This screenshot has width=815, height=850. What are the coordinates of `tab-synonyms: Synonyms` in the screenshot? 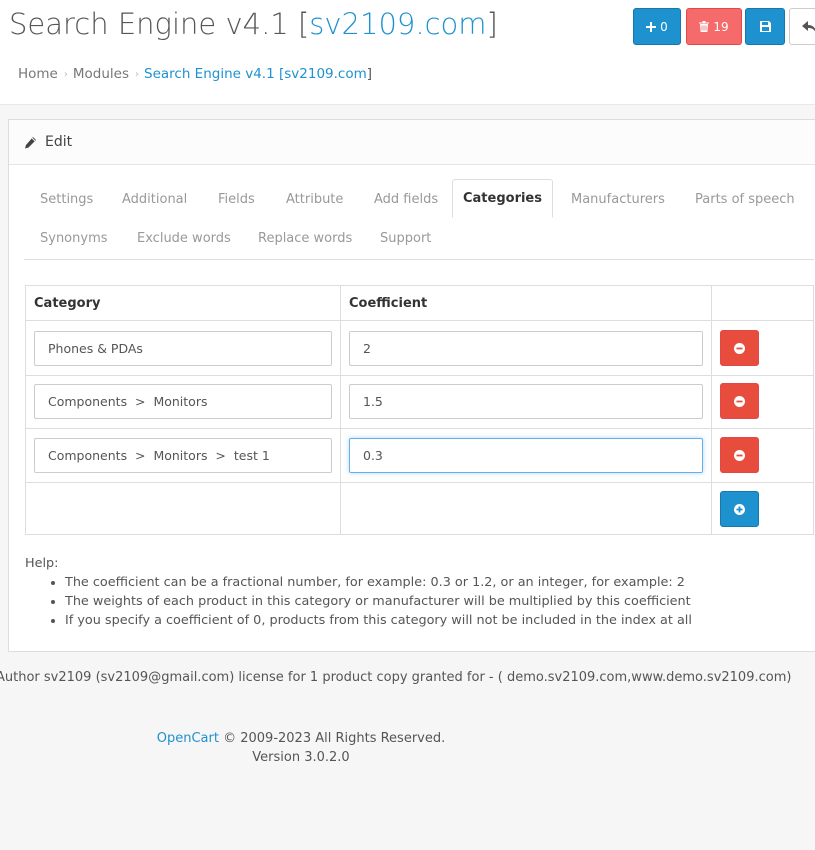 It's located at (74, 238).